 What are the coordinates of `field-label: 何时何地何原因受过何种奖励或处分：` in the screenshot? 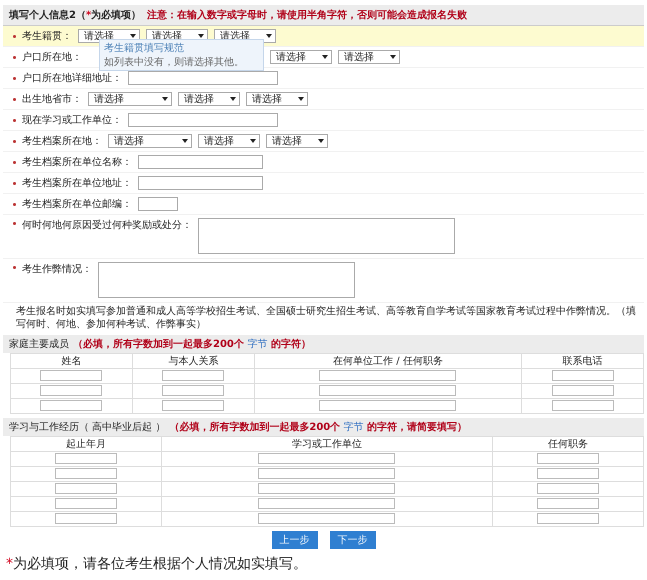 It's located at (107, 225).